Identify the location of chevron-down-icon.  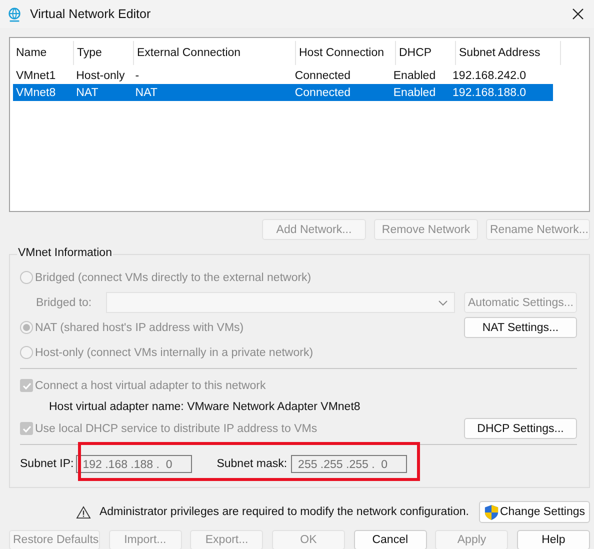
(443, 303).